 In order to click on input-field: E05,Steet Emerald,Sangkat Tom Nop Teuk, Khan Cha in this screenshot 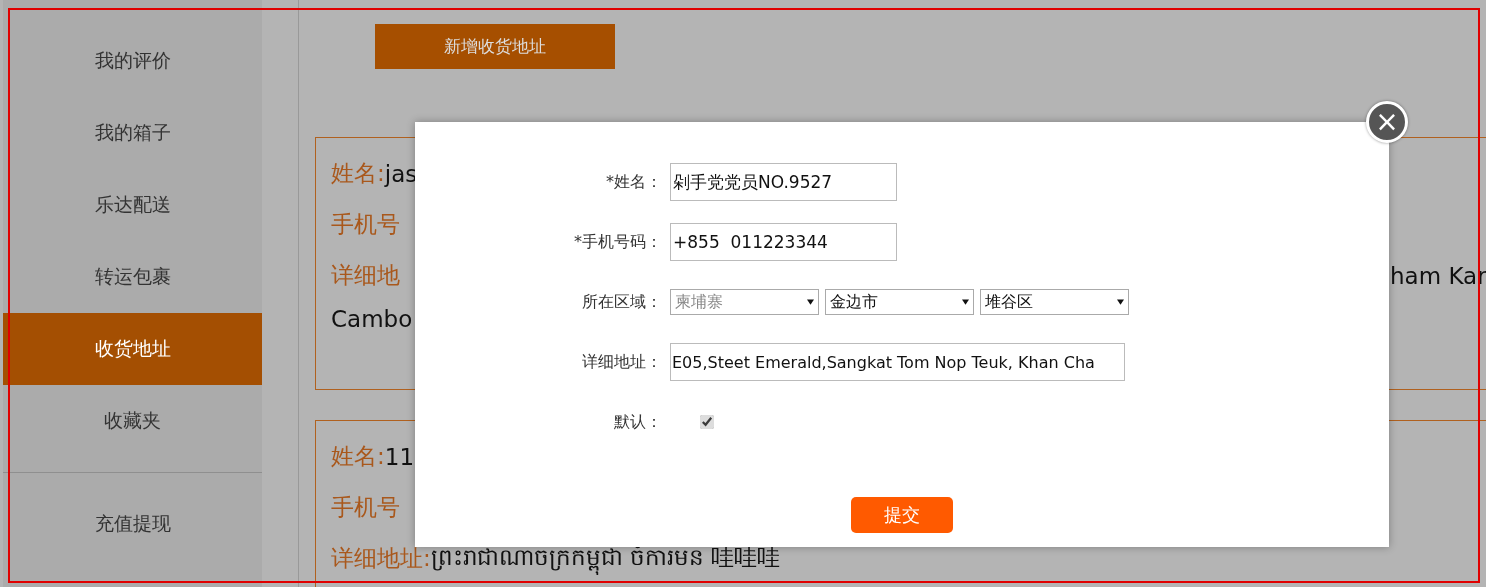, I will do `click(897, 362)`.